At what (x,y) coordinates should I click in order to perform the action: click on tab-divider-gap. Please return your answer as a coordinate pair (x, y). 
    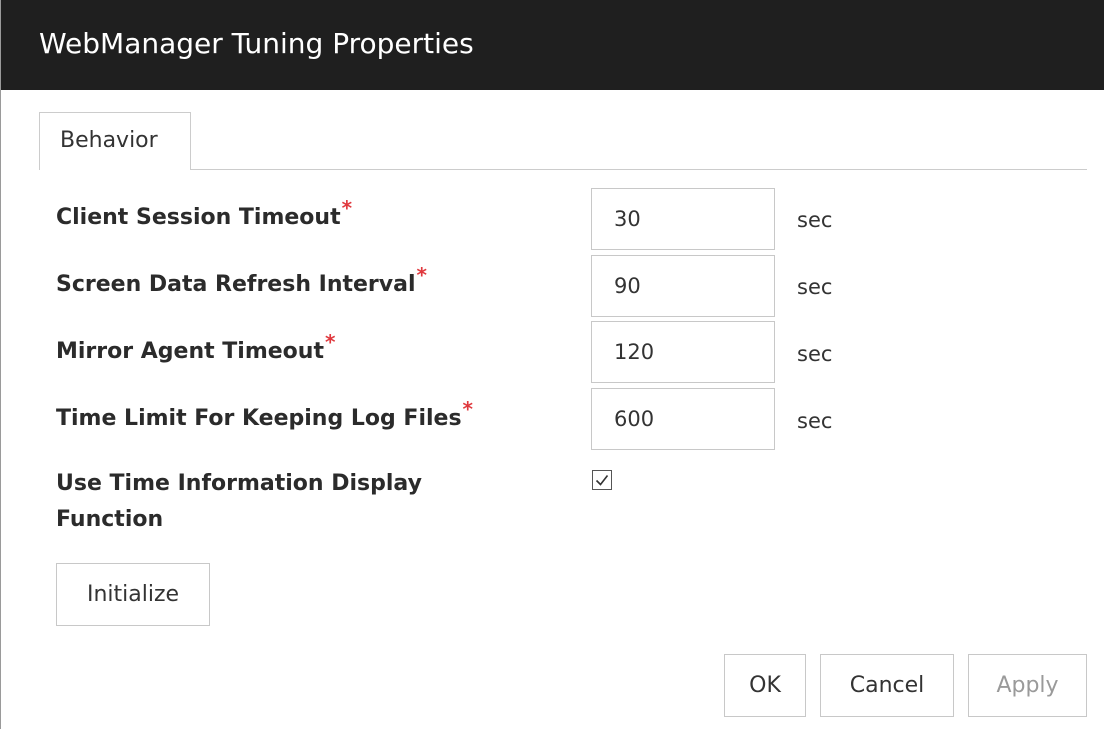
    Looking at the image, I should click on (115, 169).